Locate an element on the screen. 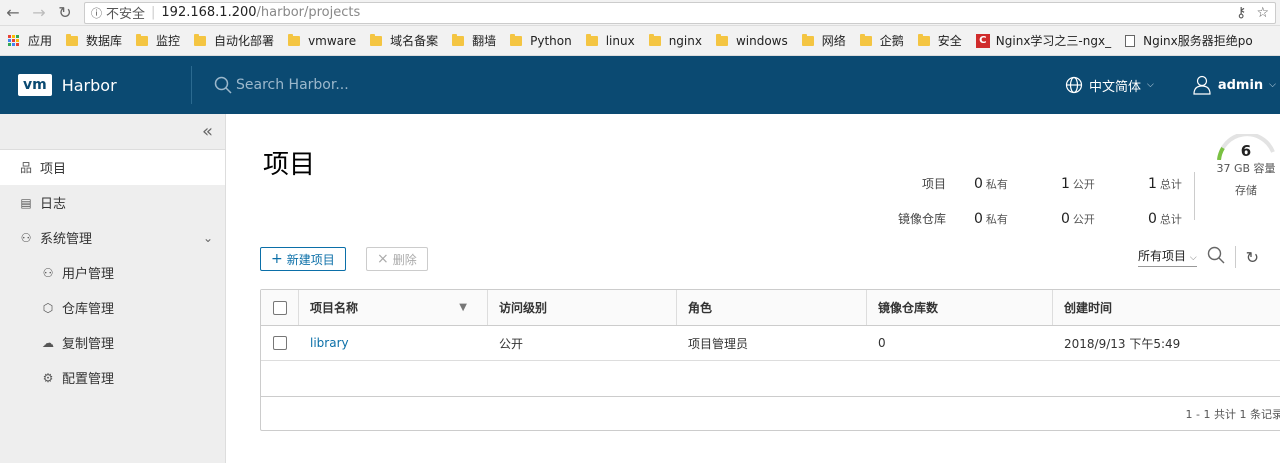 This screenshot has height=467, width=1280. bookmark-folder: vmware is located at coordinates (322, 40).